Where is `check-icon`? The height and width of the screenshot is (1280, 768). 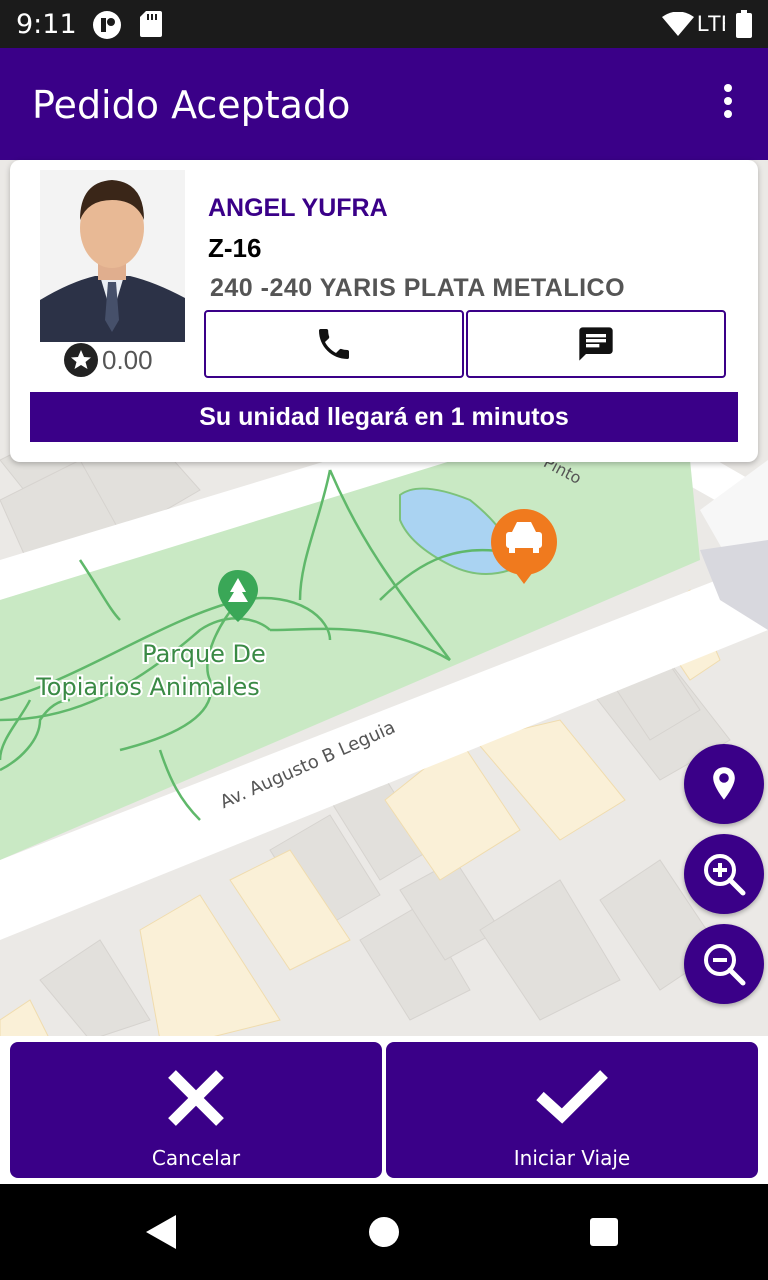 check-icon is located at coordinates (572, 1097).